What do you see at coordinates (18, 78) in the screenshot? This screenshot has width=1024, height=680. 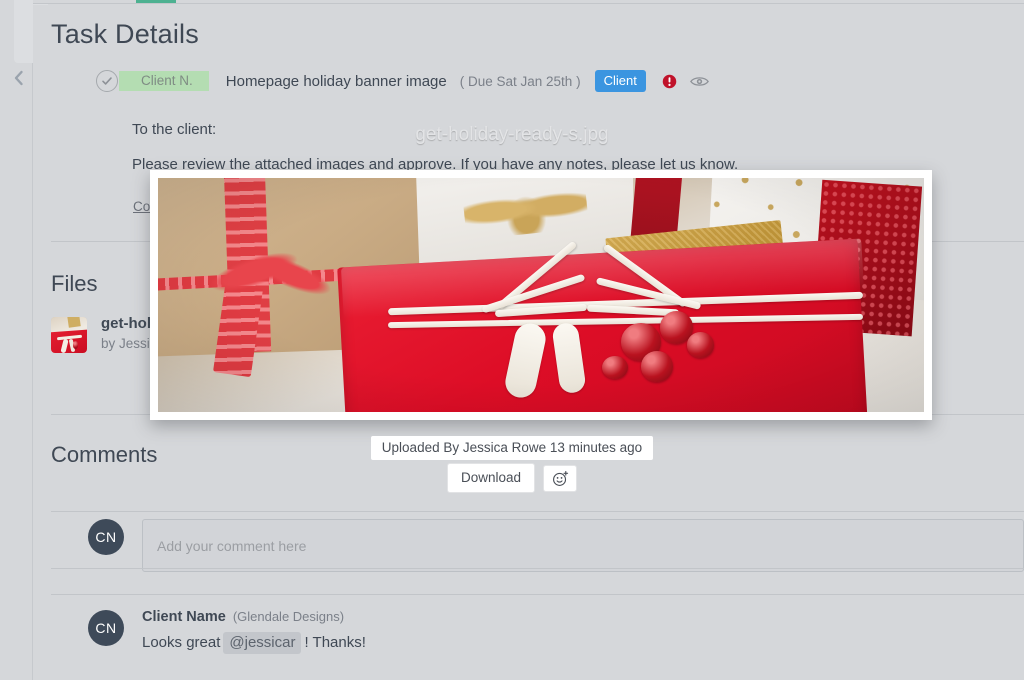 I see `chevron-left-icon` at bounding box center [18, 78].